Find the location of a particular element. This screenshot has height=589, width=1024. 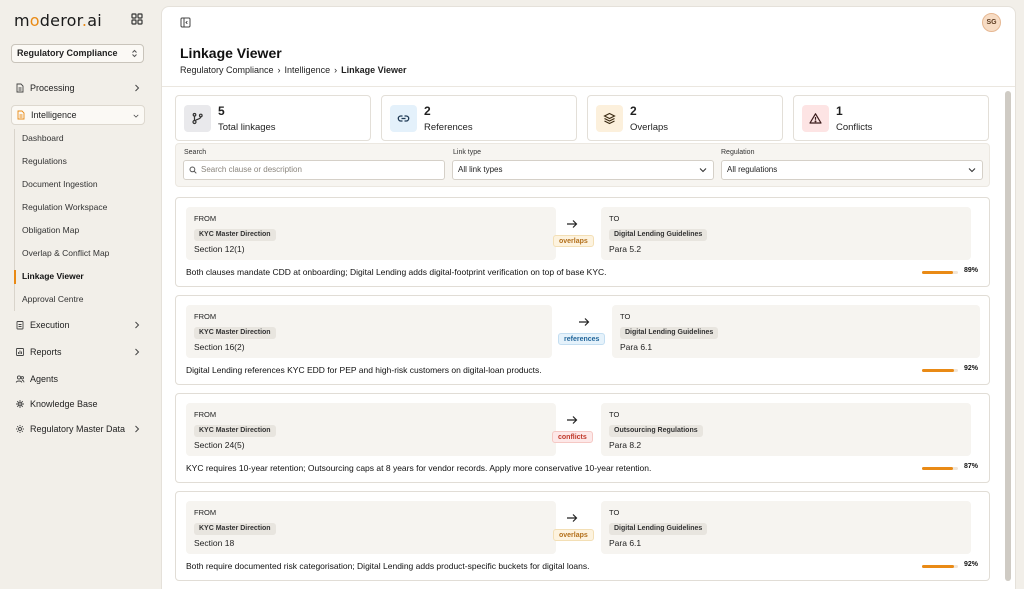

sidebar-subitem-obligation-map: Obligation Map is located at coordinates (84, 230).